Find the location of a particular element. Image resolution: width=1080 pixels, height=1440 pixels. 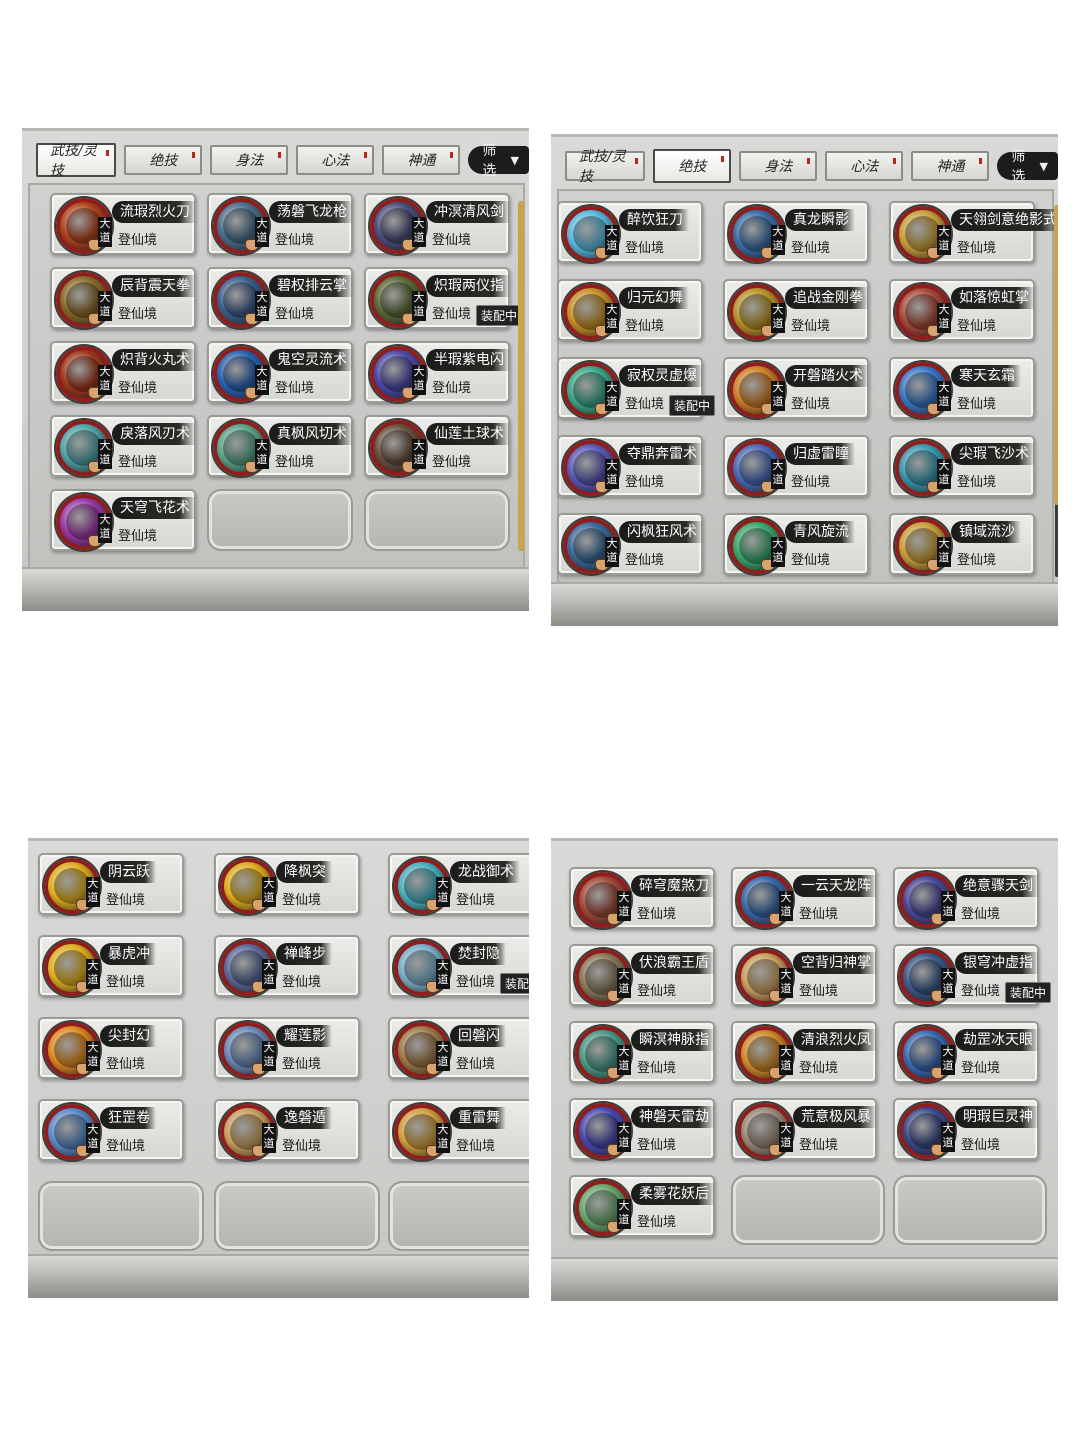

skill-card: 大道 鬼空灵流术 登仙境 is located at coordinates (280, 372).